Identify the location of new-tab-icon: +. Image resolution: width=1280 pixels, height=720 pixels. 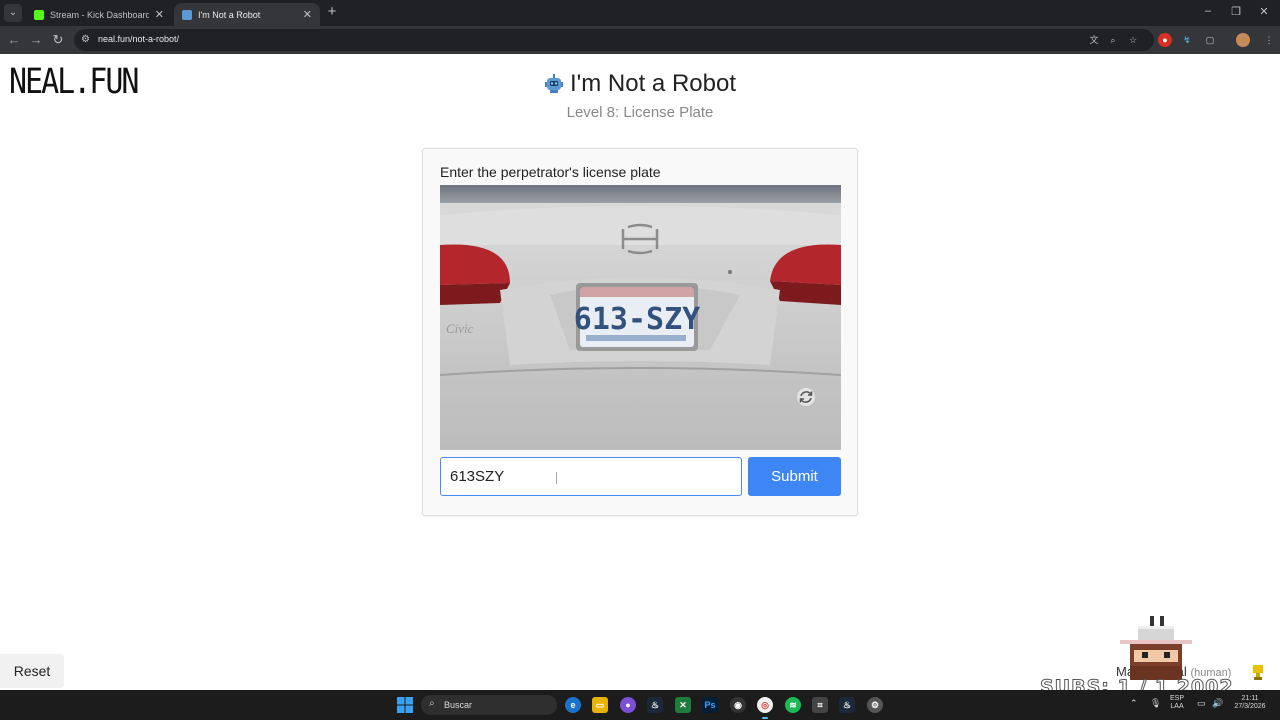
(332, 12).